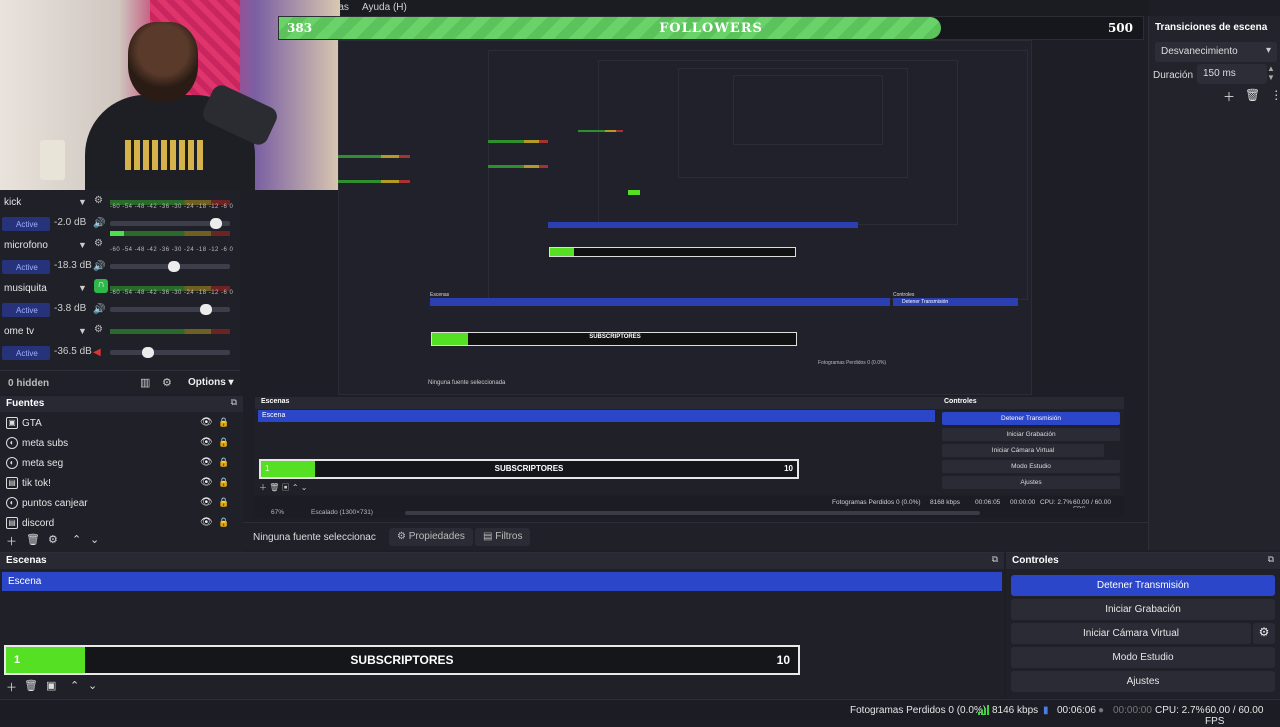 The width and height of the screenshot is (1280, 727). What do you see at coordinates (1023, 502) in the screenshot?
I see `nested-rec: 00:00:00` at bounding box center [1023, 502].